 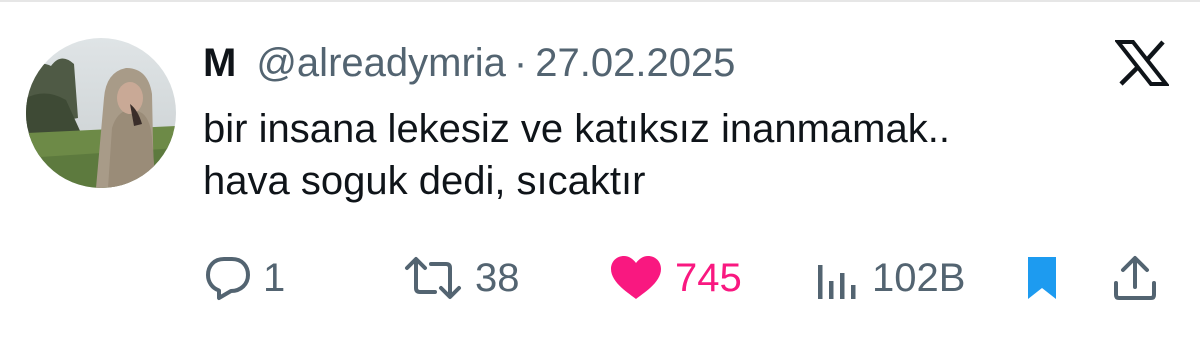 What do you see at coordinates (381, 63) in the screenshot?
I see `handle: @alreadymria` at bounding box center [381, 63].